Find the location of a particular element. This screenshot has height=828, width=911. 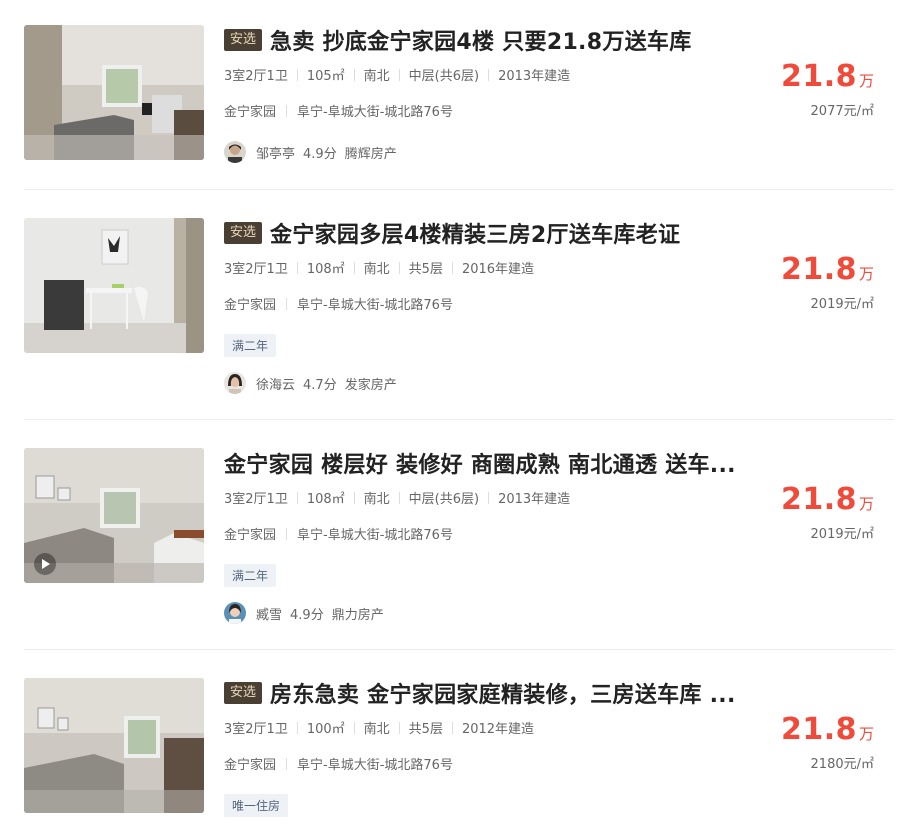

agent-name: 邹亭亭 is located at coordinates (276, 154).